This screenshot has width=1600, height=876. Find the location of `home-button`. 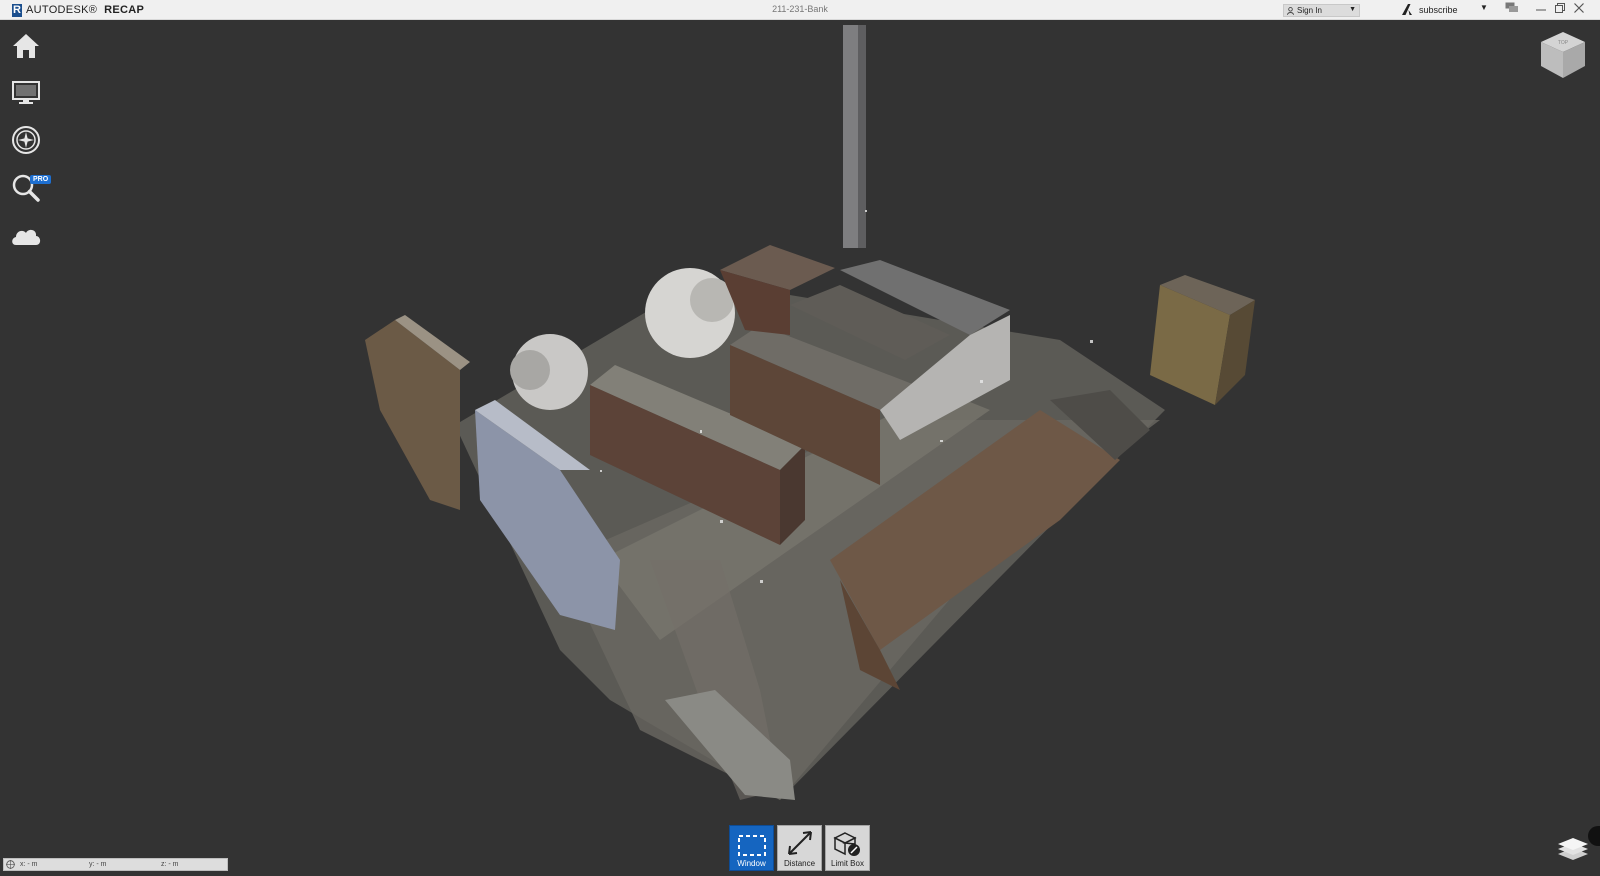

home-button is located at coordinates (26, 46).